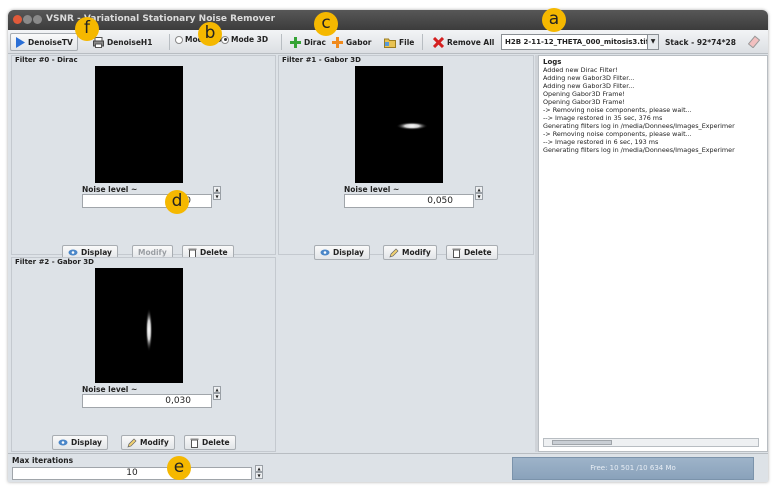 This screenshot has height=490, width=776. I want to click on remove-all-label: Remove All, so click(471, 42).